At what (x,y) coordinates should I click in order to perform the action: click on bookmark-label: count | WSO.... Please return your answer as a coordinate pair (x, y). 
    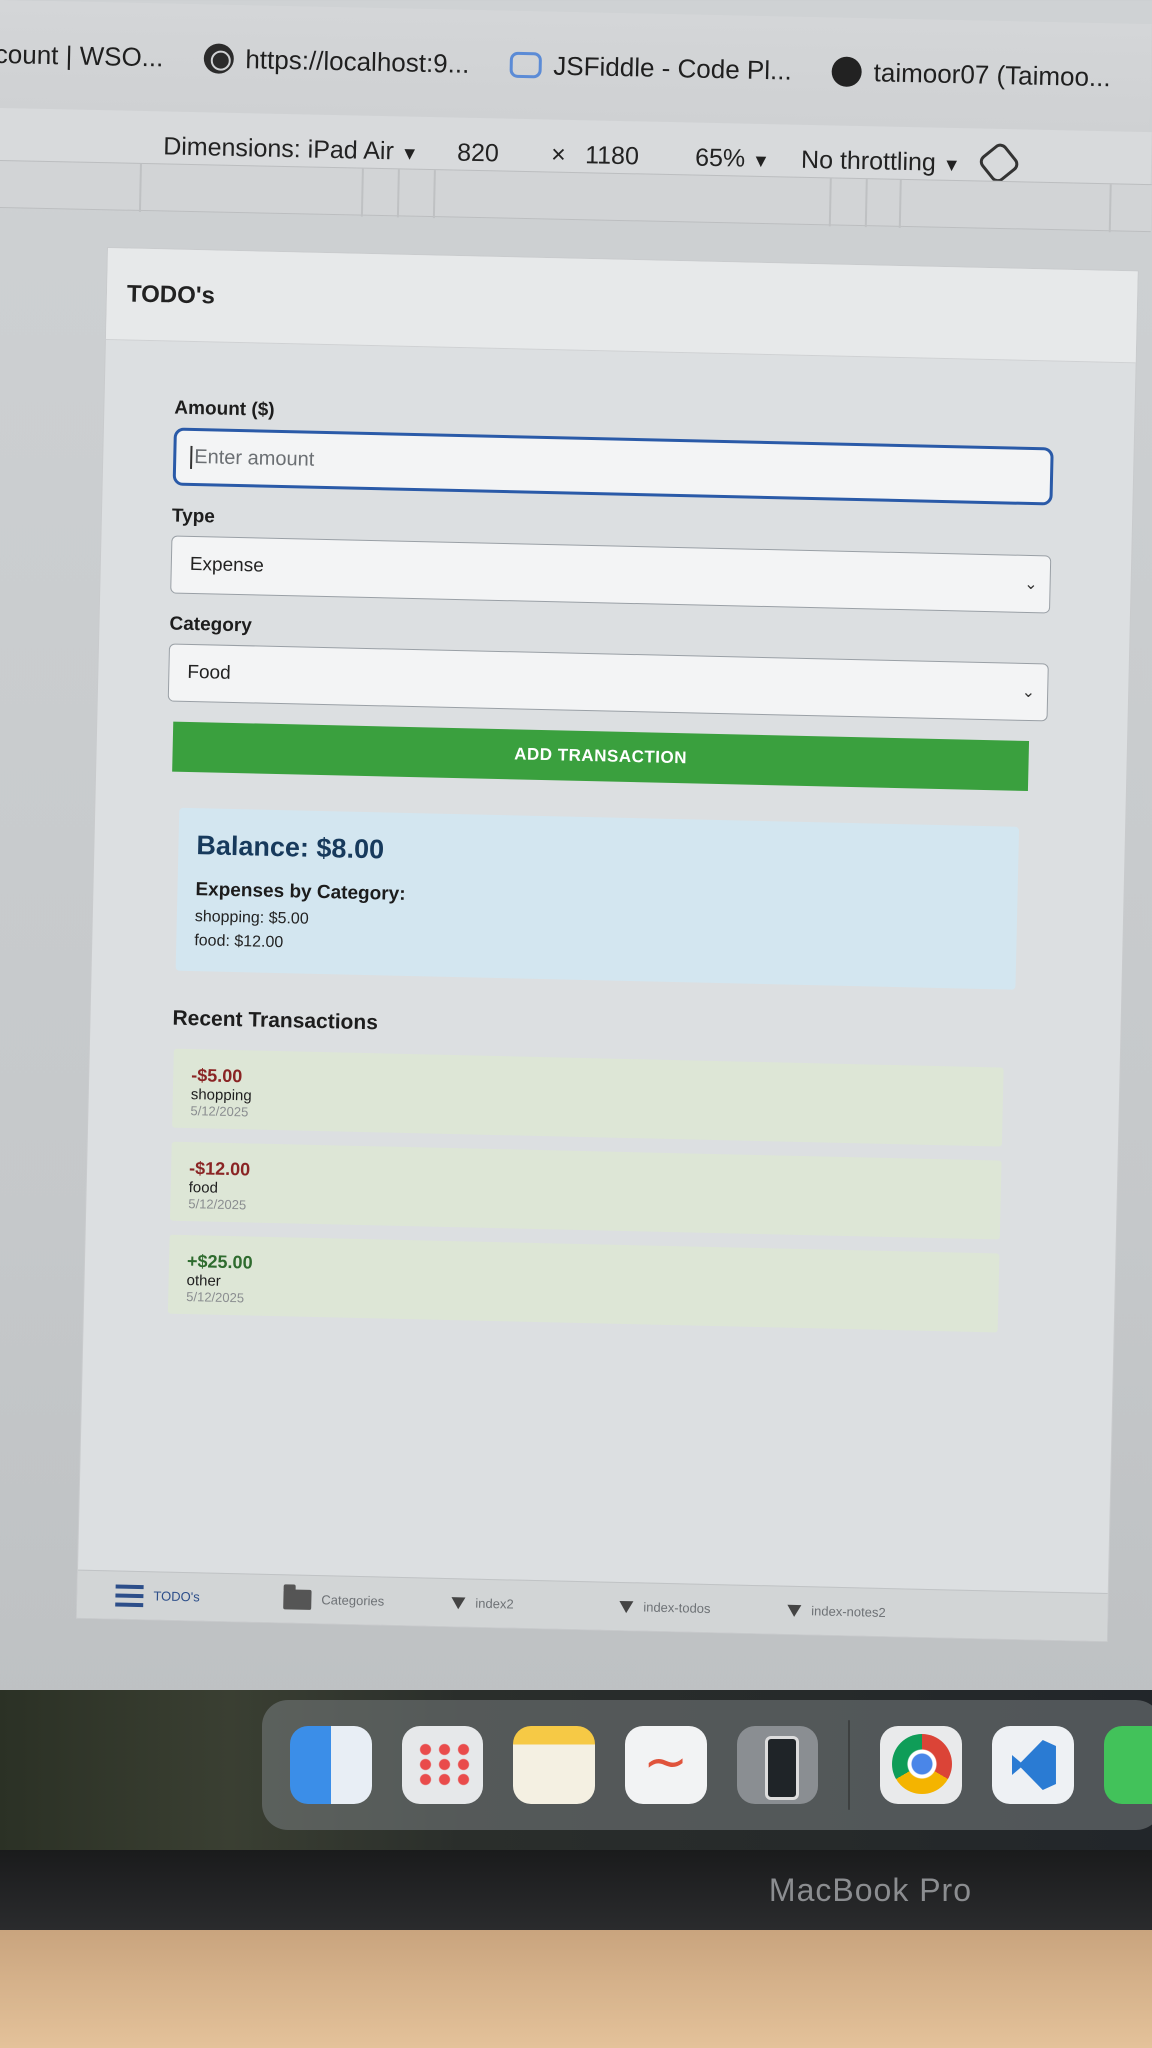
    Looking at the image, I should click on (82, 55).